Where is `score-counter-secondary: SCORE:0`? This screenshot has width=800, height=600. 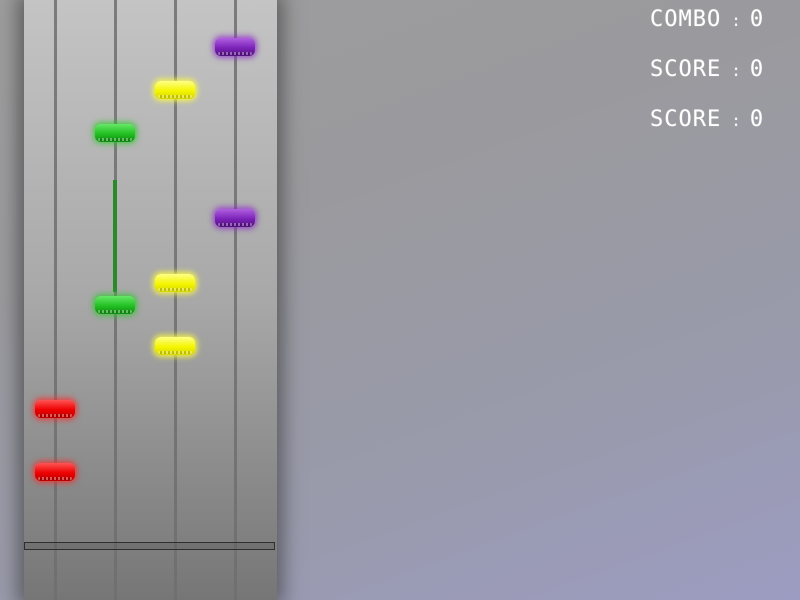 score-counter-secondary: SCORE:0 is located at coordinates (720, 120).